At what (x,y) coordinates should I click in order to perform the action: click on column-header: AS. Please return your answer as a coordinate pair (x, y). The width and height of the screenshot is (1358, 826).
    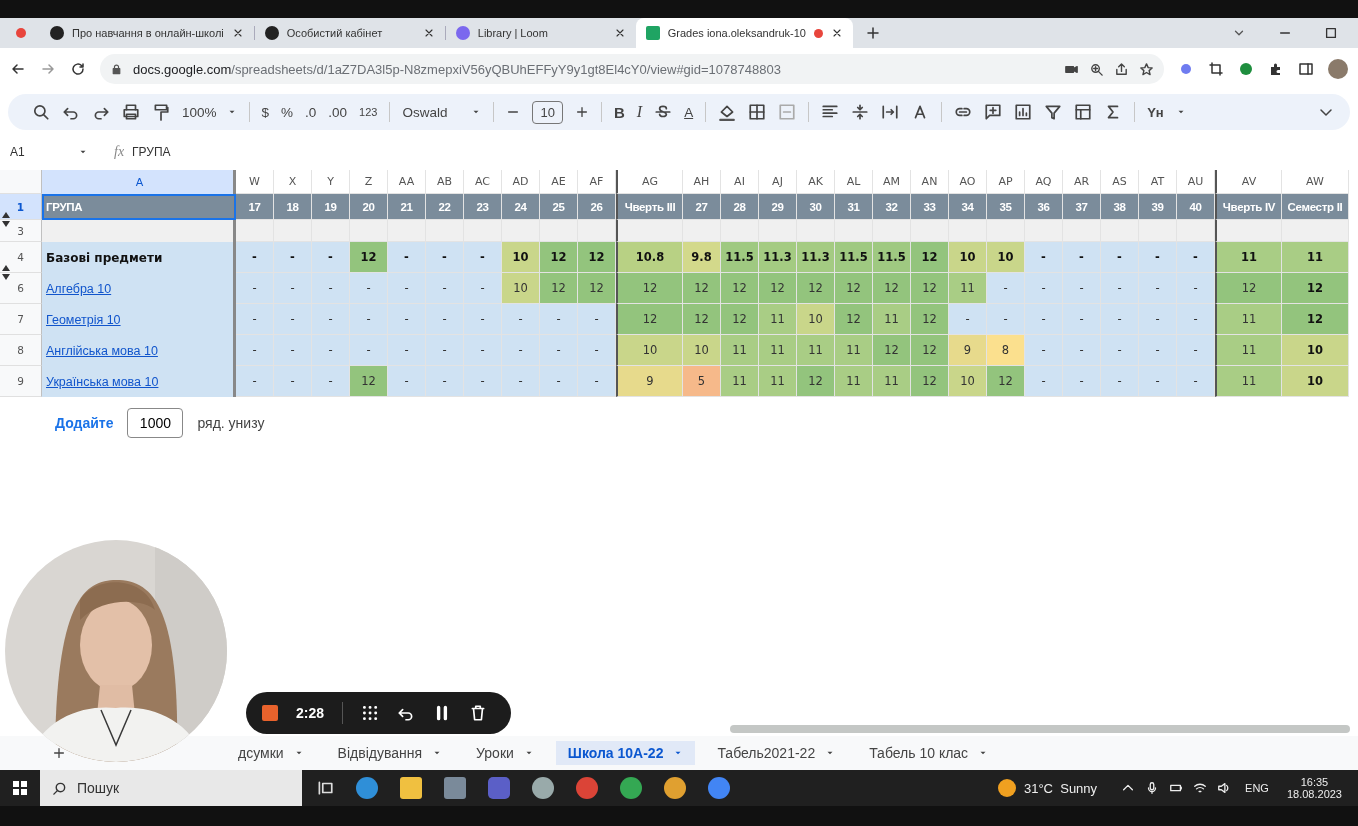
    Looking at the image, I should click on (1120, 182).